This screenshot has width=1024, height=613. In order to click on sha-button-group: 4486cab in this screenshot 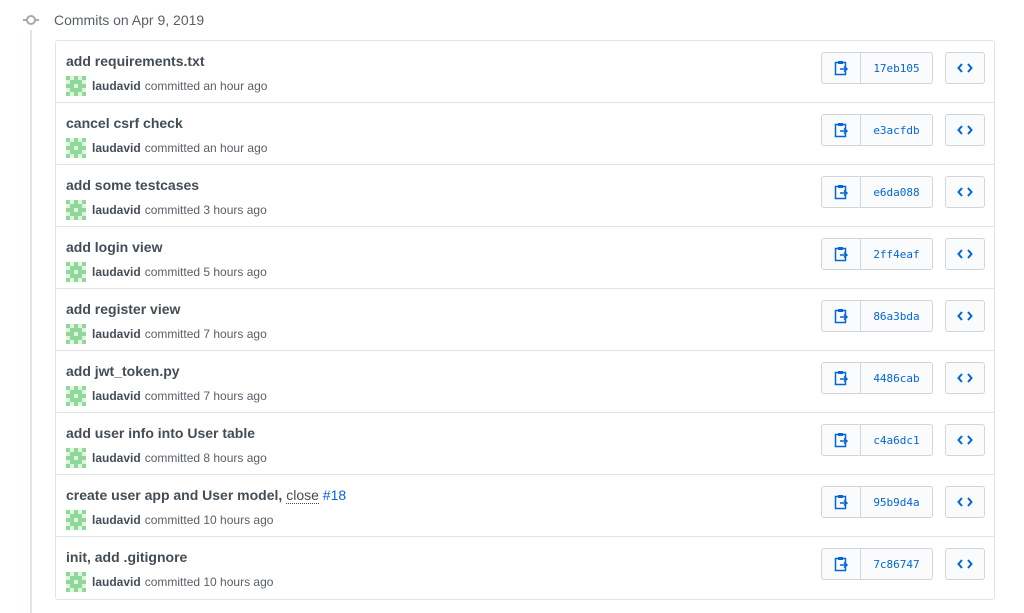, I will do `click(877, 378)`.